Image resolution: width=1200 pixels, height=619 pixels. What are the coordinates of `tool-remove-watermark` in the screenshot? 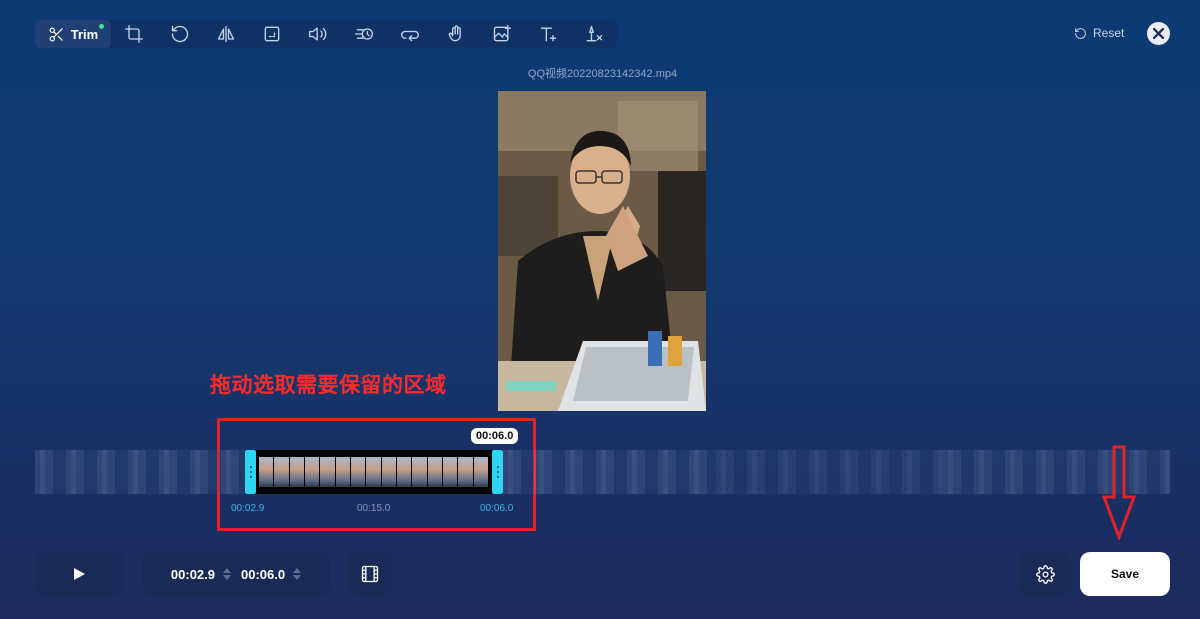 It's located at (594, 34).